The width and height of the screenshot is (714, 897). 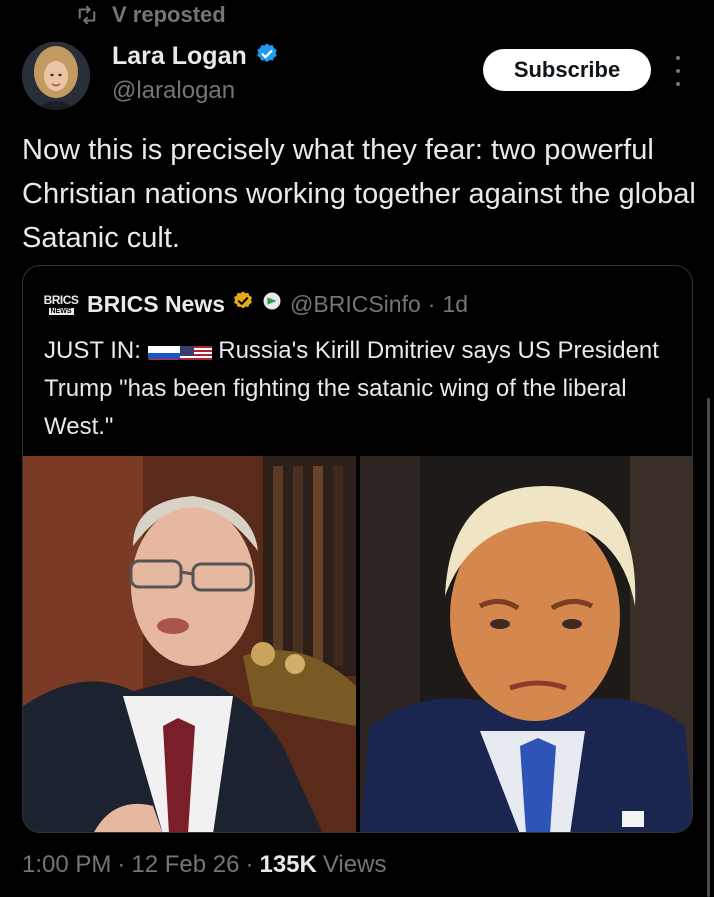 What do you see at coordinates (66, 865) in the screenshot?
I see `tweet-time: 1:00 PM` at bounding box center [66, 865].